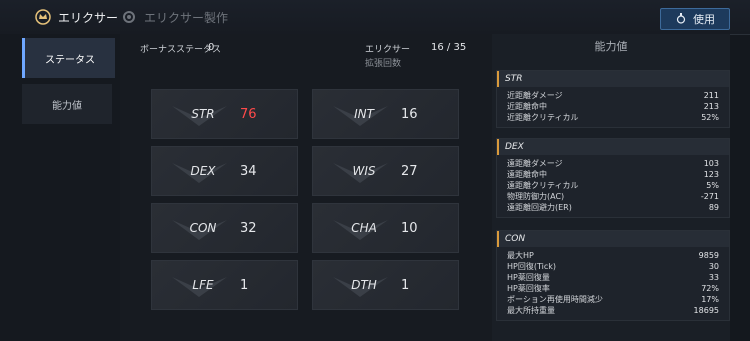 This screenshot has height=341, width=750. I want to click on tab-elixir: エリクサー, so click(76, 17).